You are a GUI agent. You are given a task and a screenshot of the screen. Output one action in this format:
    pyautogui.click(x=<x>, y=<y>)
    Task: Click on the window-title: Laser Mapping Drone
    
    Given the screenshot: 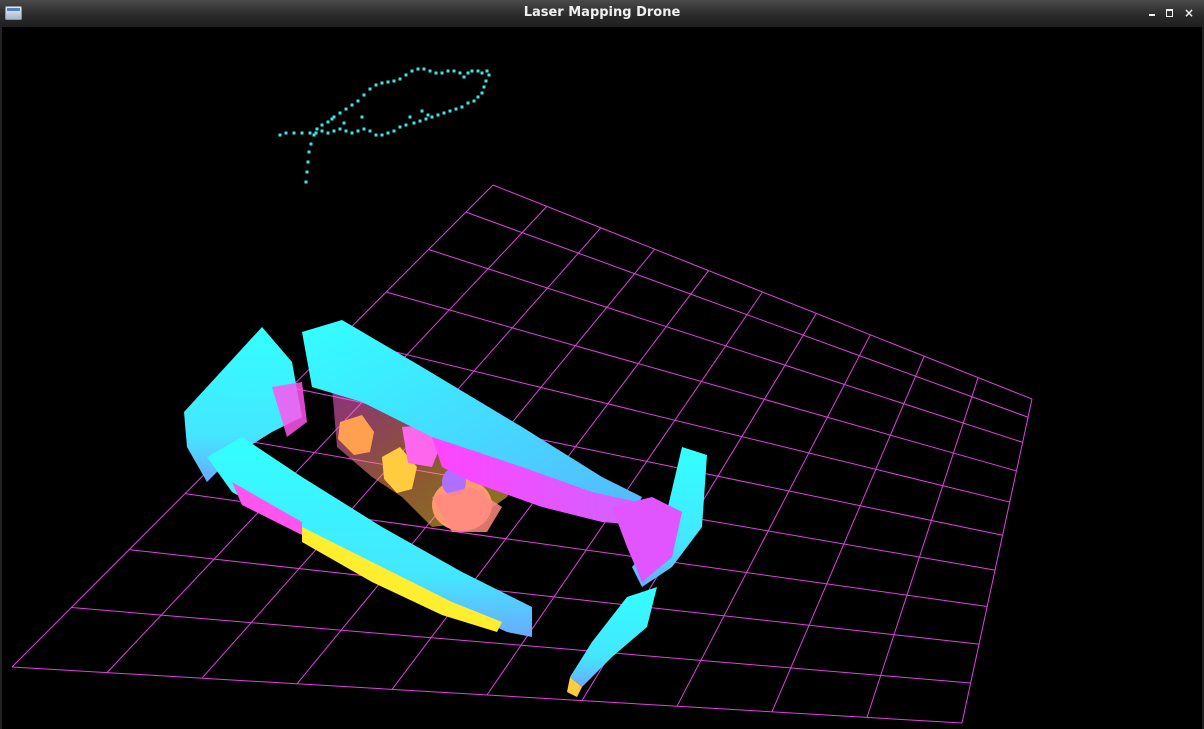 What is the action you would take?
    pyautogui.click(x=602, y=12)
    